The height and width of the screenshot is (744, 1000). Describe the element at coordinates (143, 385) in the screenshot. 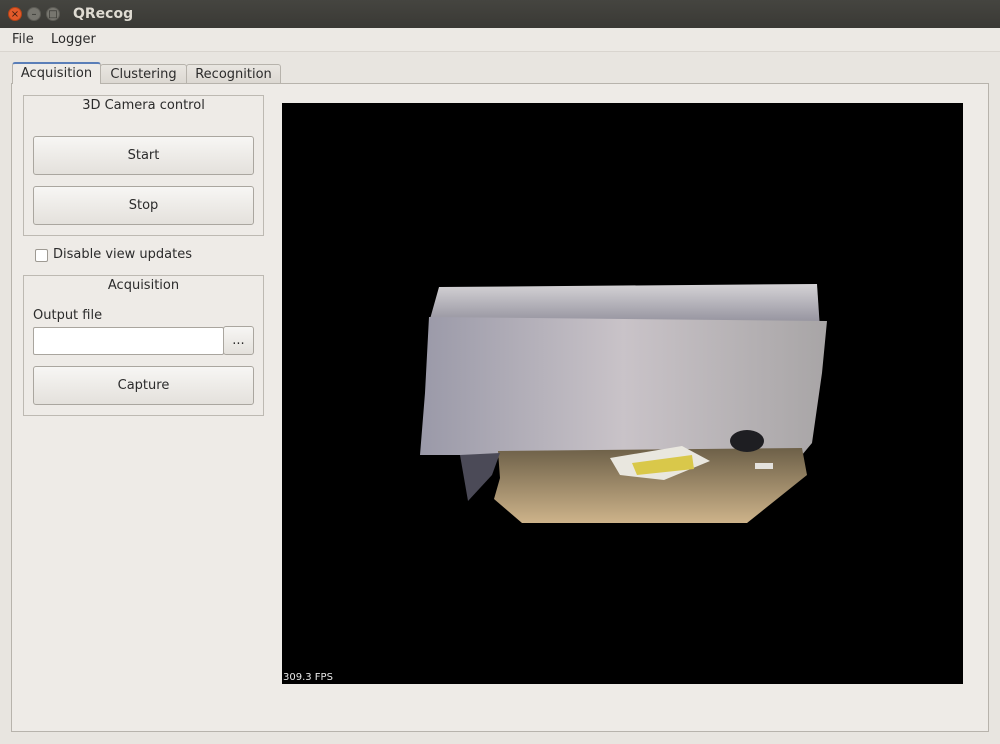

I see `capture-button: Capture` at that location.